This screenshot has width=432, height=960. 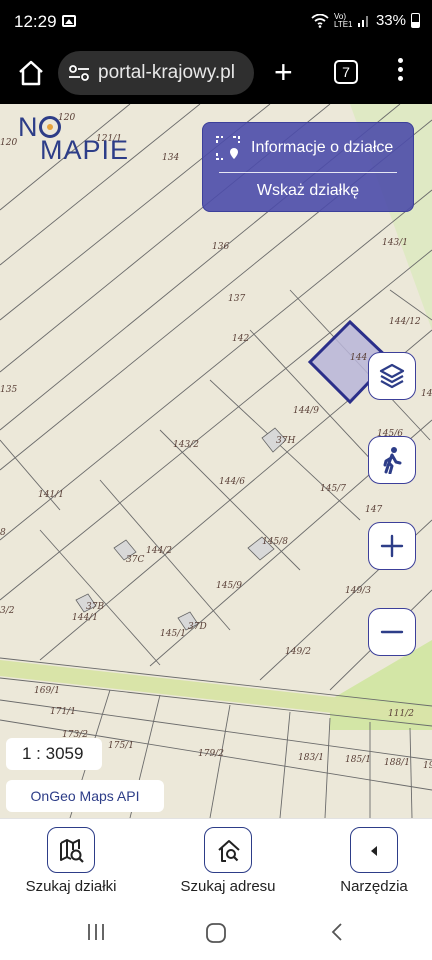 What do you see at coordinates (358, 591) in the screenshot?
I see `parcel-label: 149/3` at bounding box center [358, 591].